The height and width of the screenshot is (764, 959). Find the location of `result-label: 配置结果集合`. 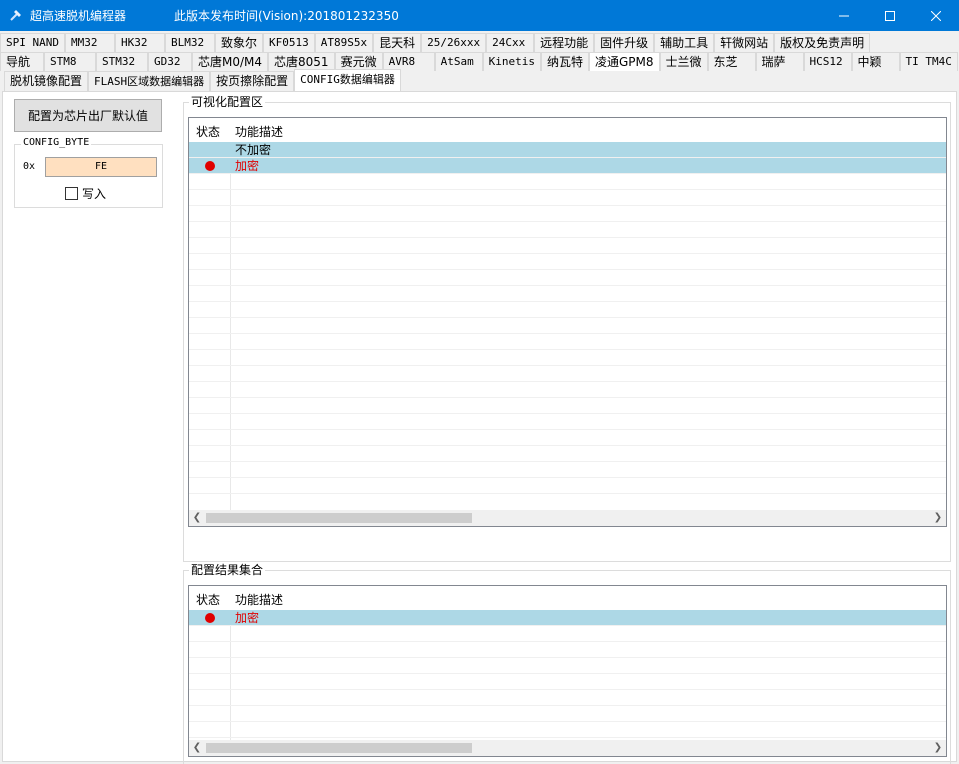

result-label: 配置结果集合 is located at coordinates (227, 570).